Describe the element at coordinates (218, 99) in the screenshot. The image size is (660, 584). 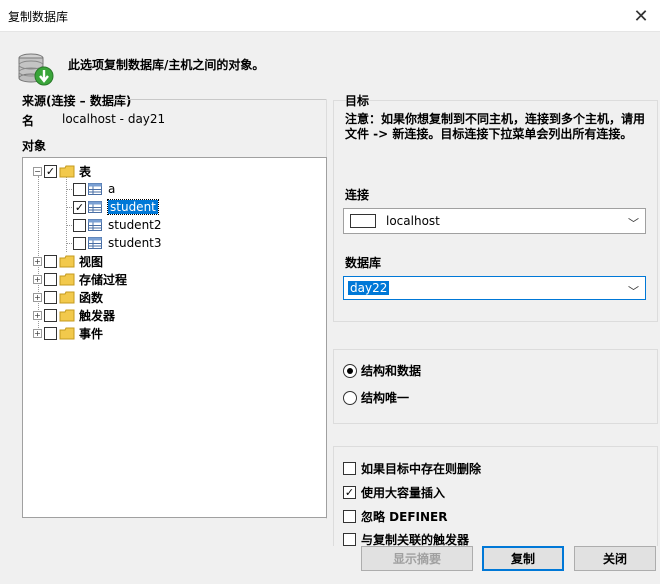
I see `source-divider` at that location.